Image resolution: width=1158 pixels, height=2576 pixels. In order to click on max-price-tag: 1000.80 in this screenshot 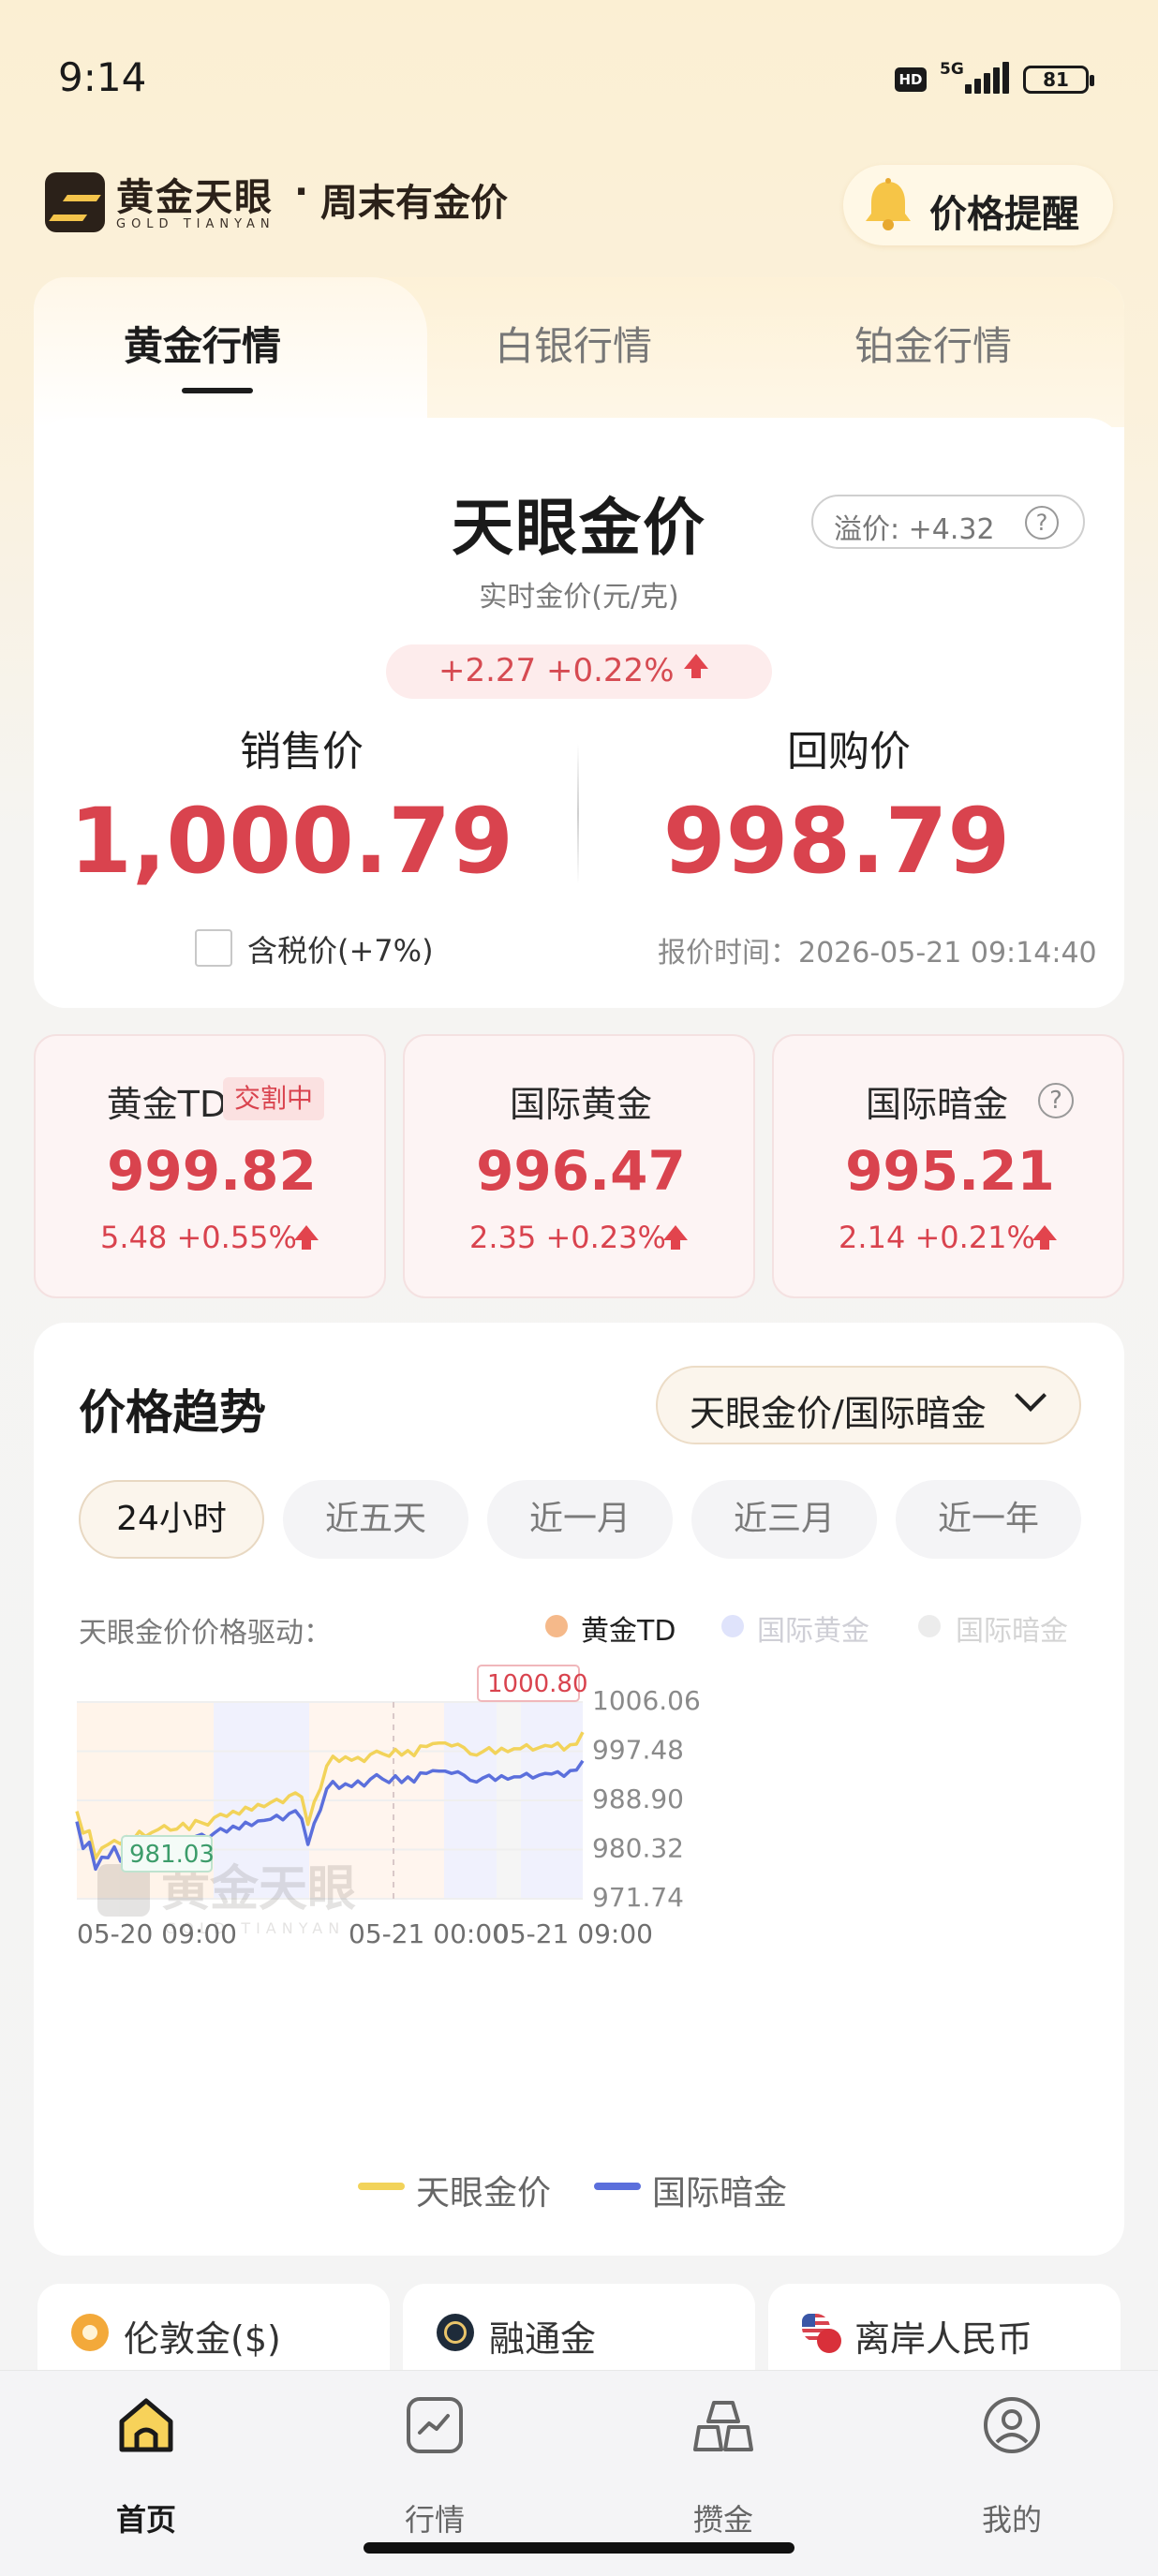, I will do `click(532, 1683)`.